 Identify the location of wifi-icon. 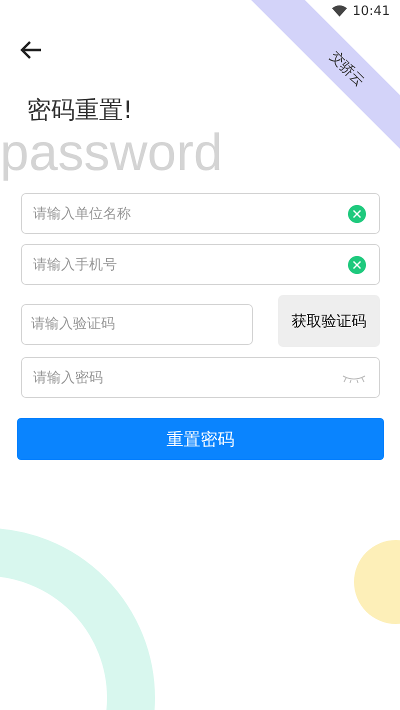
(339, 11).